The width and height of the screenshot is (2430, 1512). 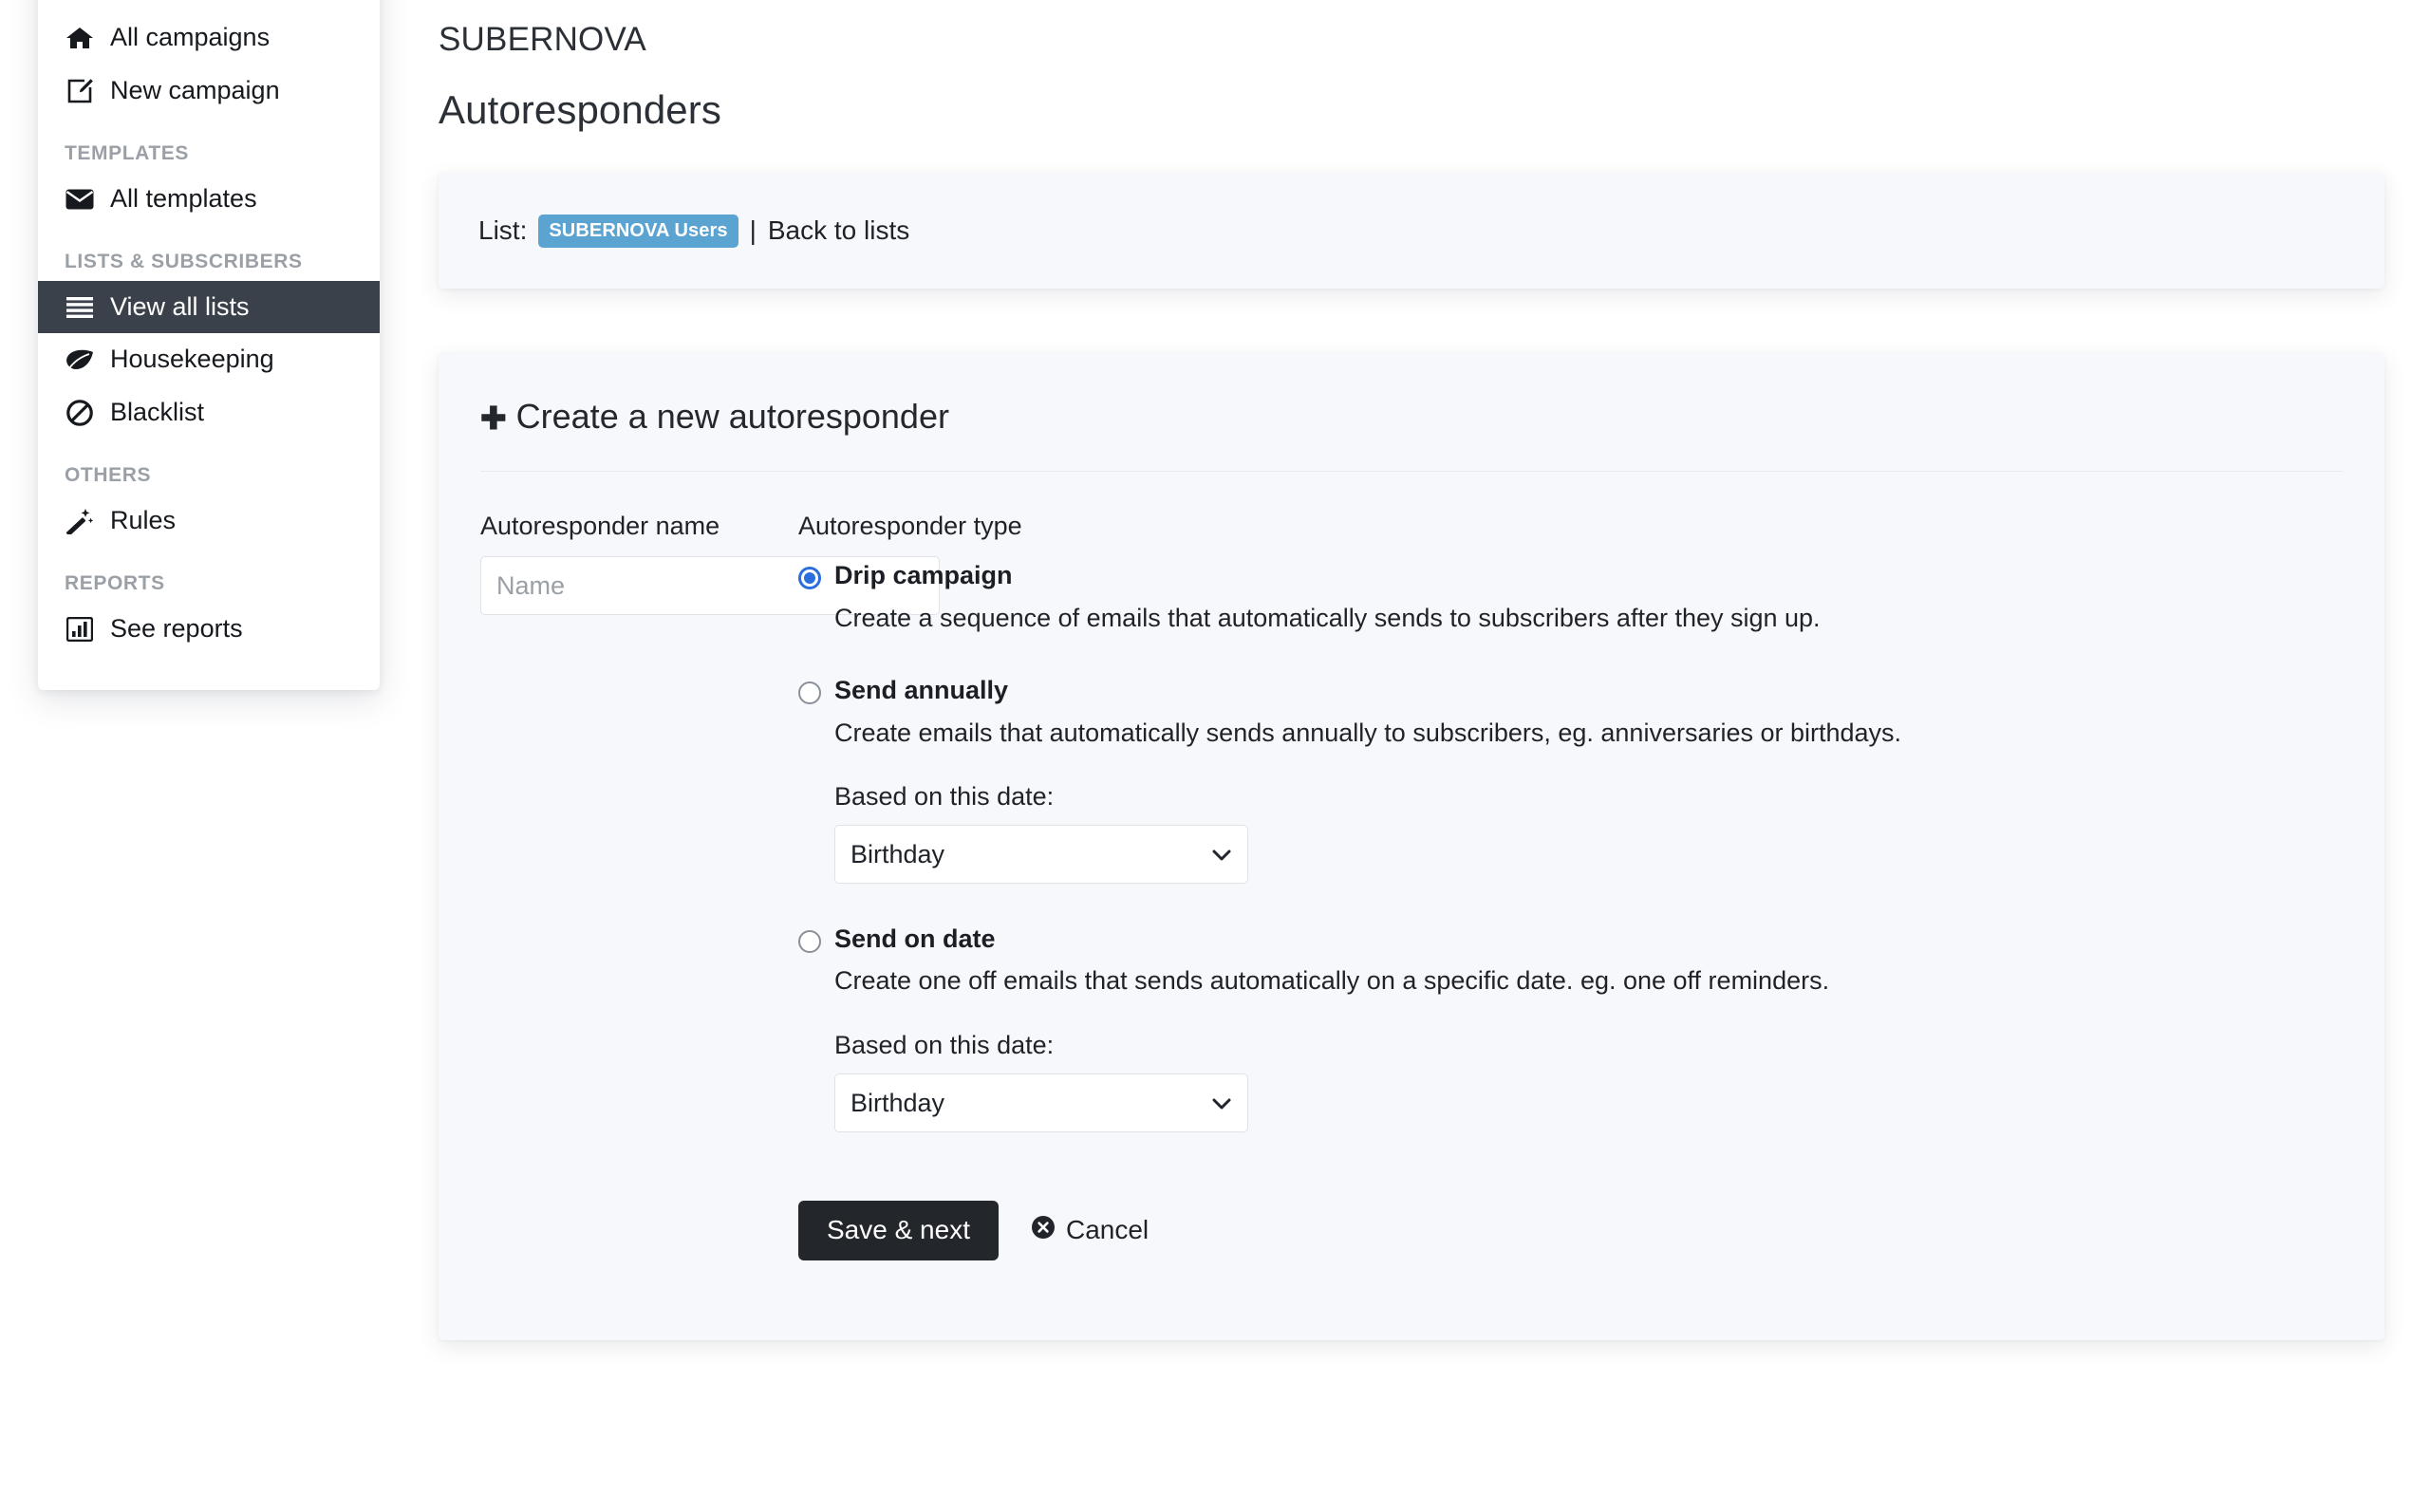 What do you see at coordinates (494, 418) in the screenshot?
I see `plus-icon: ✚` at bounding box center [494, 418].